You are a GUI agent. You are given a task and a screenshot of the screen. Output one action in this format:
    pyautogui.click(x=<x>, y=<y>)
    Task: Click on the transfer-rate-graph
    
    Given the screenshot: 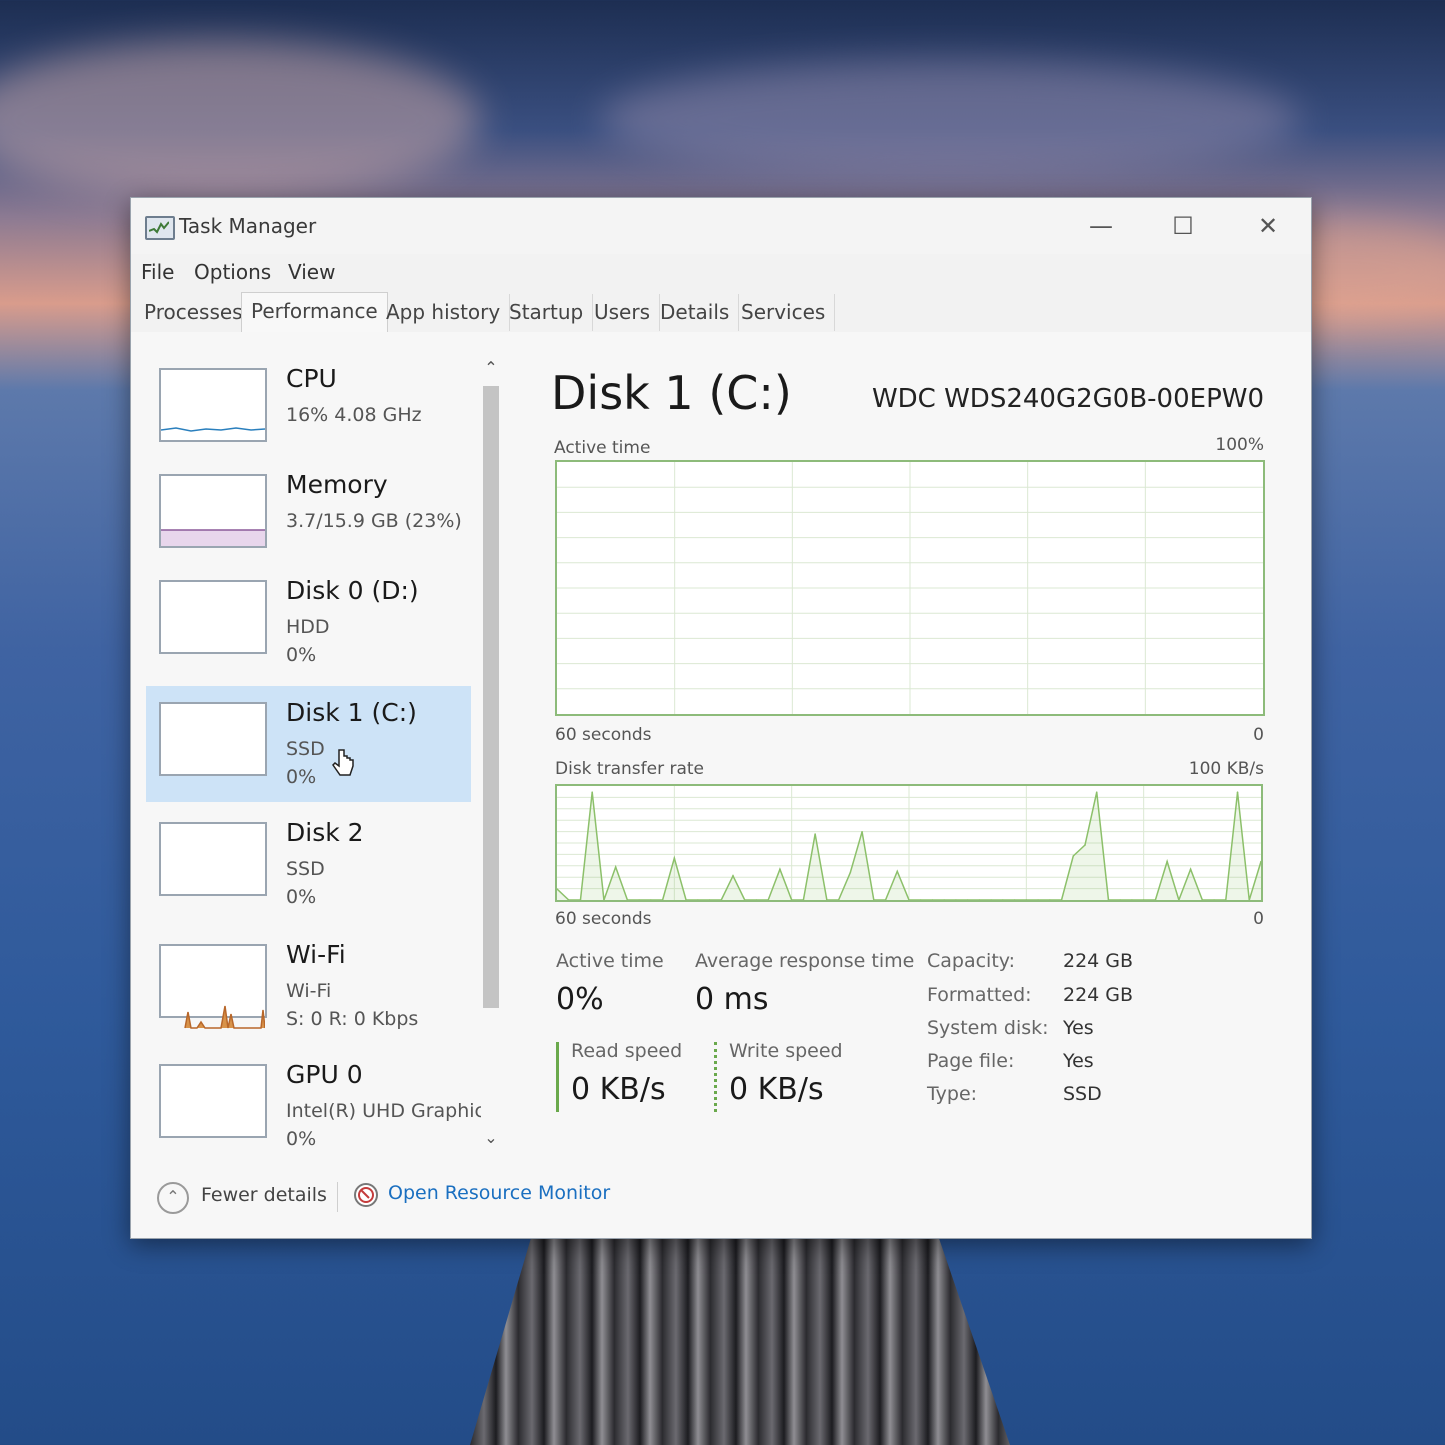 What is the action you would take?
    pyautogui.click(x=909, y=843)
    